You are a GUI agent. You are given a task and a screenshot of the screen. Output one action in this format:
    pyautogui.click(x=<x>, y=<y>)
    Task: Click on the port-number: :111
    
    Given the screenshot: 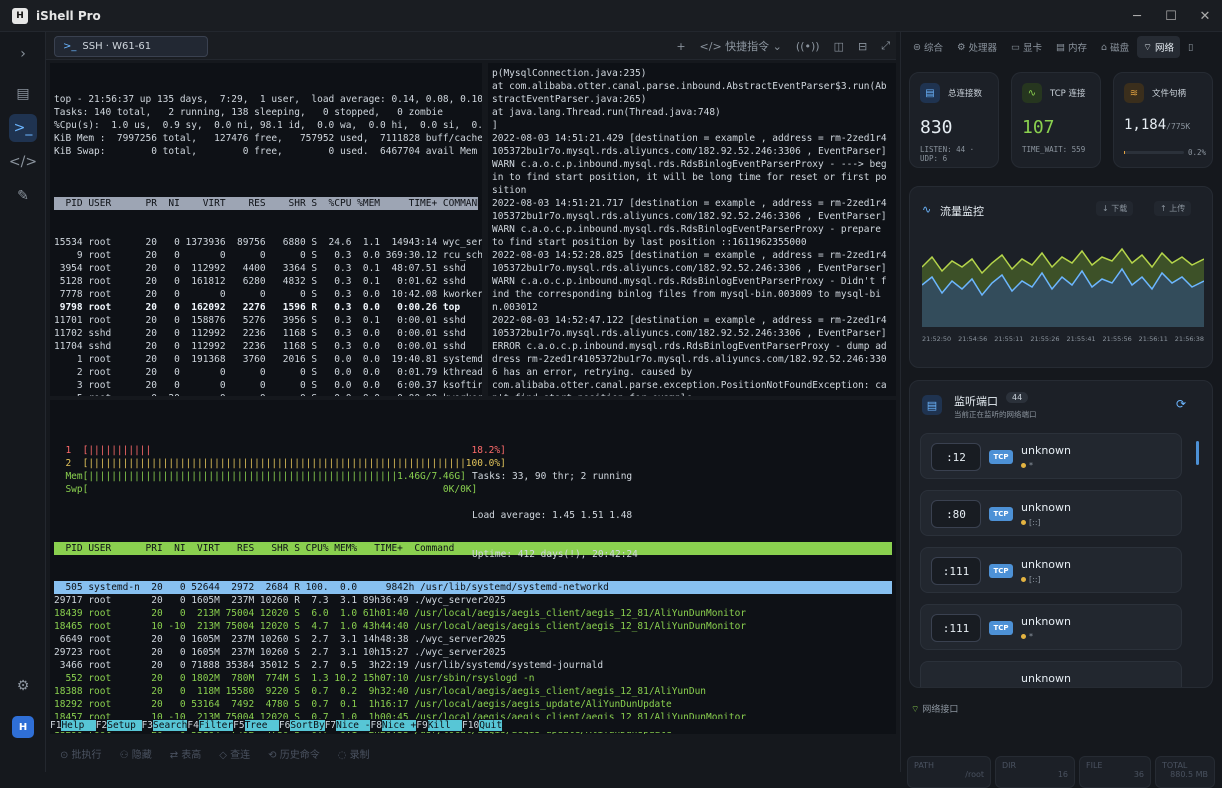 What is the action you would take?
    pyautogui.click(x=956, y=571)
    